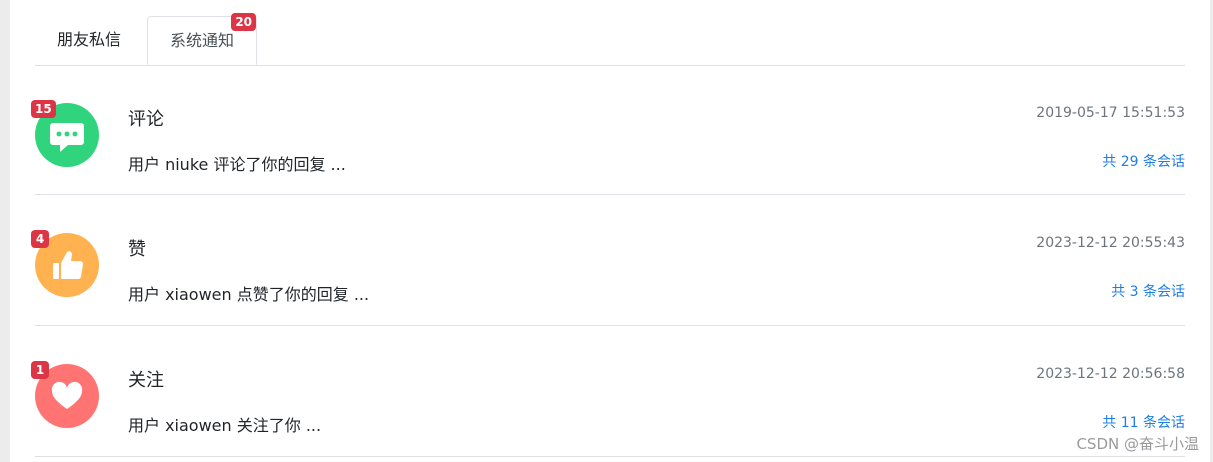 This screenshot has height=462, width=1213. What do you see at coordinates (146, 380) in the screenshot?
I see `notice-title: 关注` at bounding box center [146, 380].